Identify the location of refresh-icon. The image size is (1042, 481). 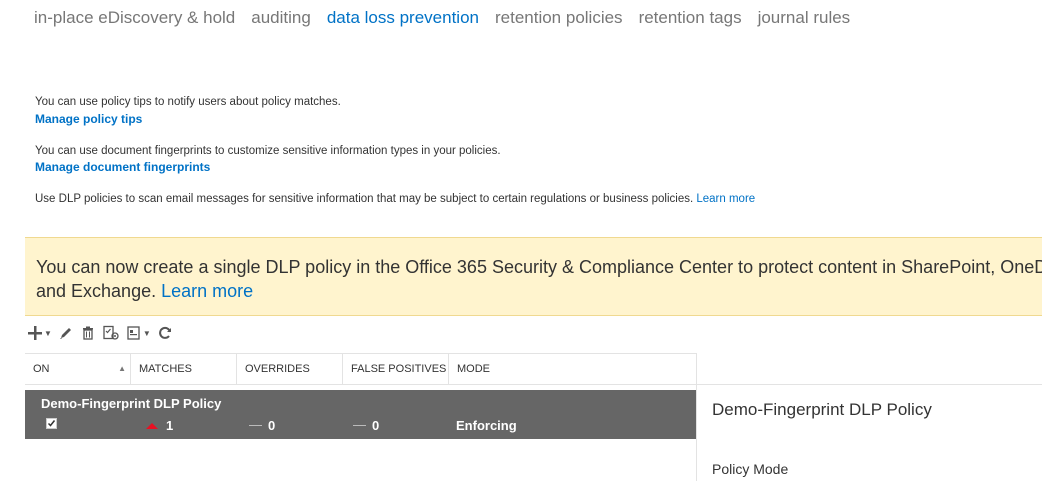
(164, 332).